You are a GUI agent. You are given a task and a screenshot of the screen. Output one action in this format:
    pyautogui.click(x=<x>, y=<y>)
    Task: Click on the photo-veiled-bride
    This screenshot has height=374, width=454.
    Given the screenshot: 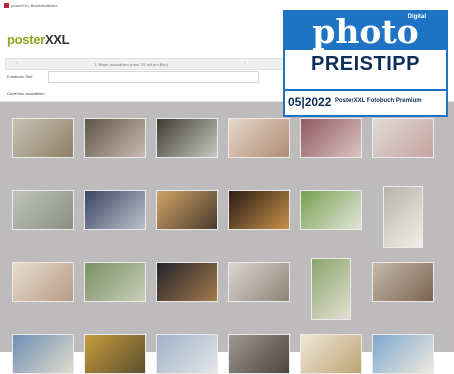 What is the action you would take?
    pyautogui.click(x=187, y=138)
    